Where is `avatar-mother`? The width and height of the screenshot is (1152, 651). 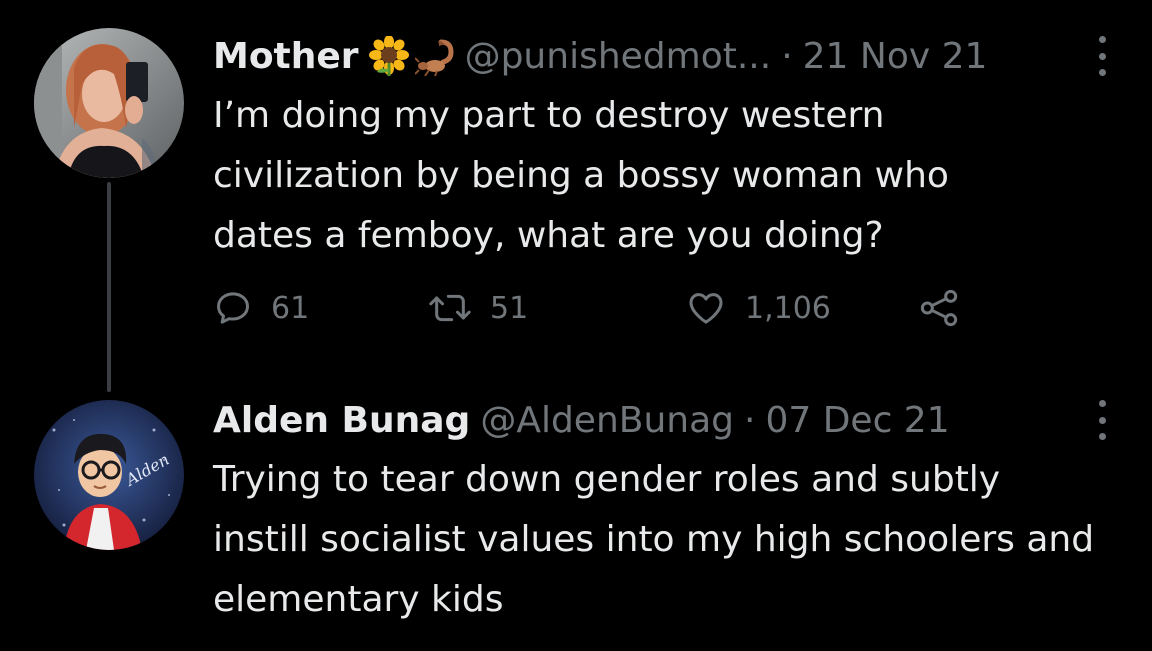 avatar-mother is located at coordinates (109, 103).